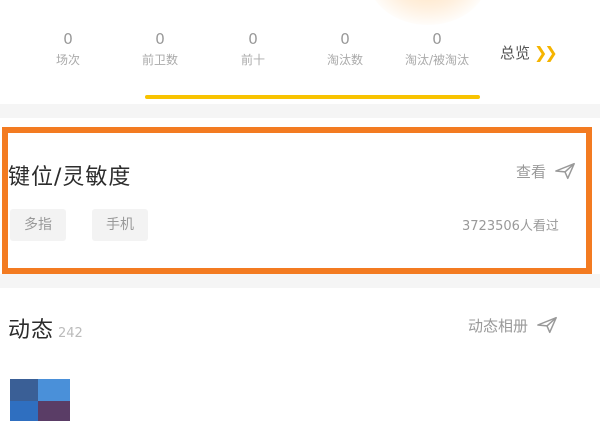 The image size is (600, 421). Describe the element at coordinates (437, 49) in the screenshot. I see `stat-kd-ratio: 0 淘汰/被淘汰` at that location.